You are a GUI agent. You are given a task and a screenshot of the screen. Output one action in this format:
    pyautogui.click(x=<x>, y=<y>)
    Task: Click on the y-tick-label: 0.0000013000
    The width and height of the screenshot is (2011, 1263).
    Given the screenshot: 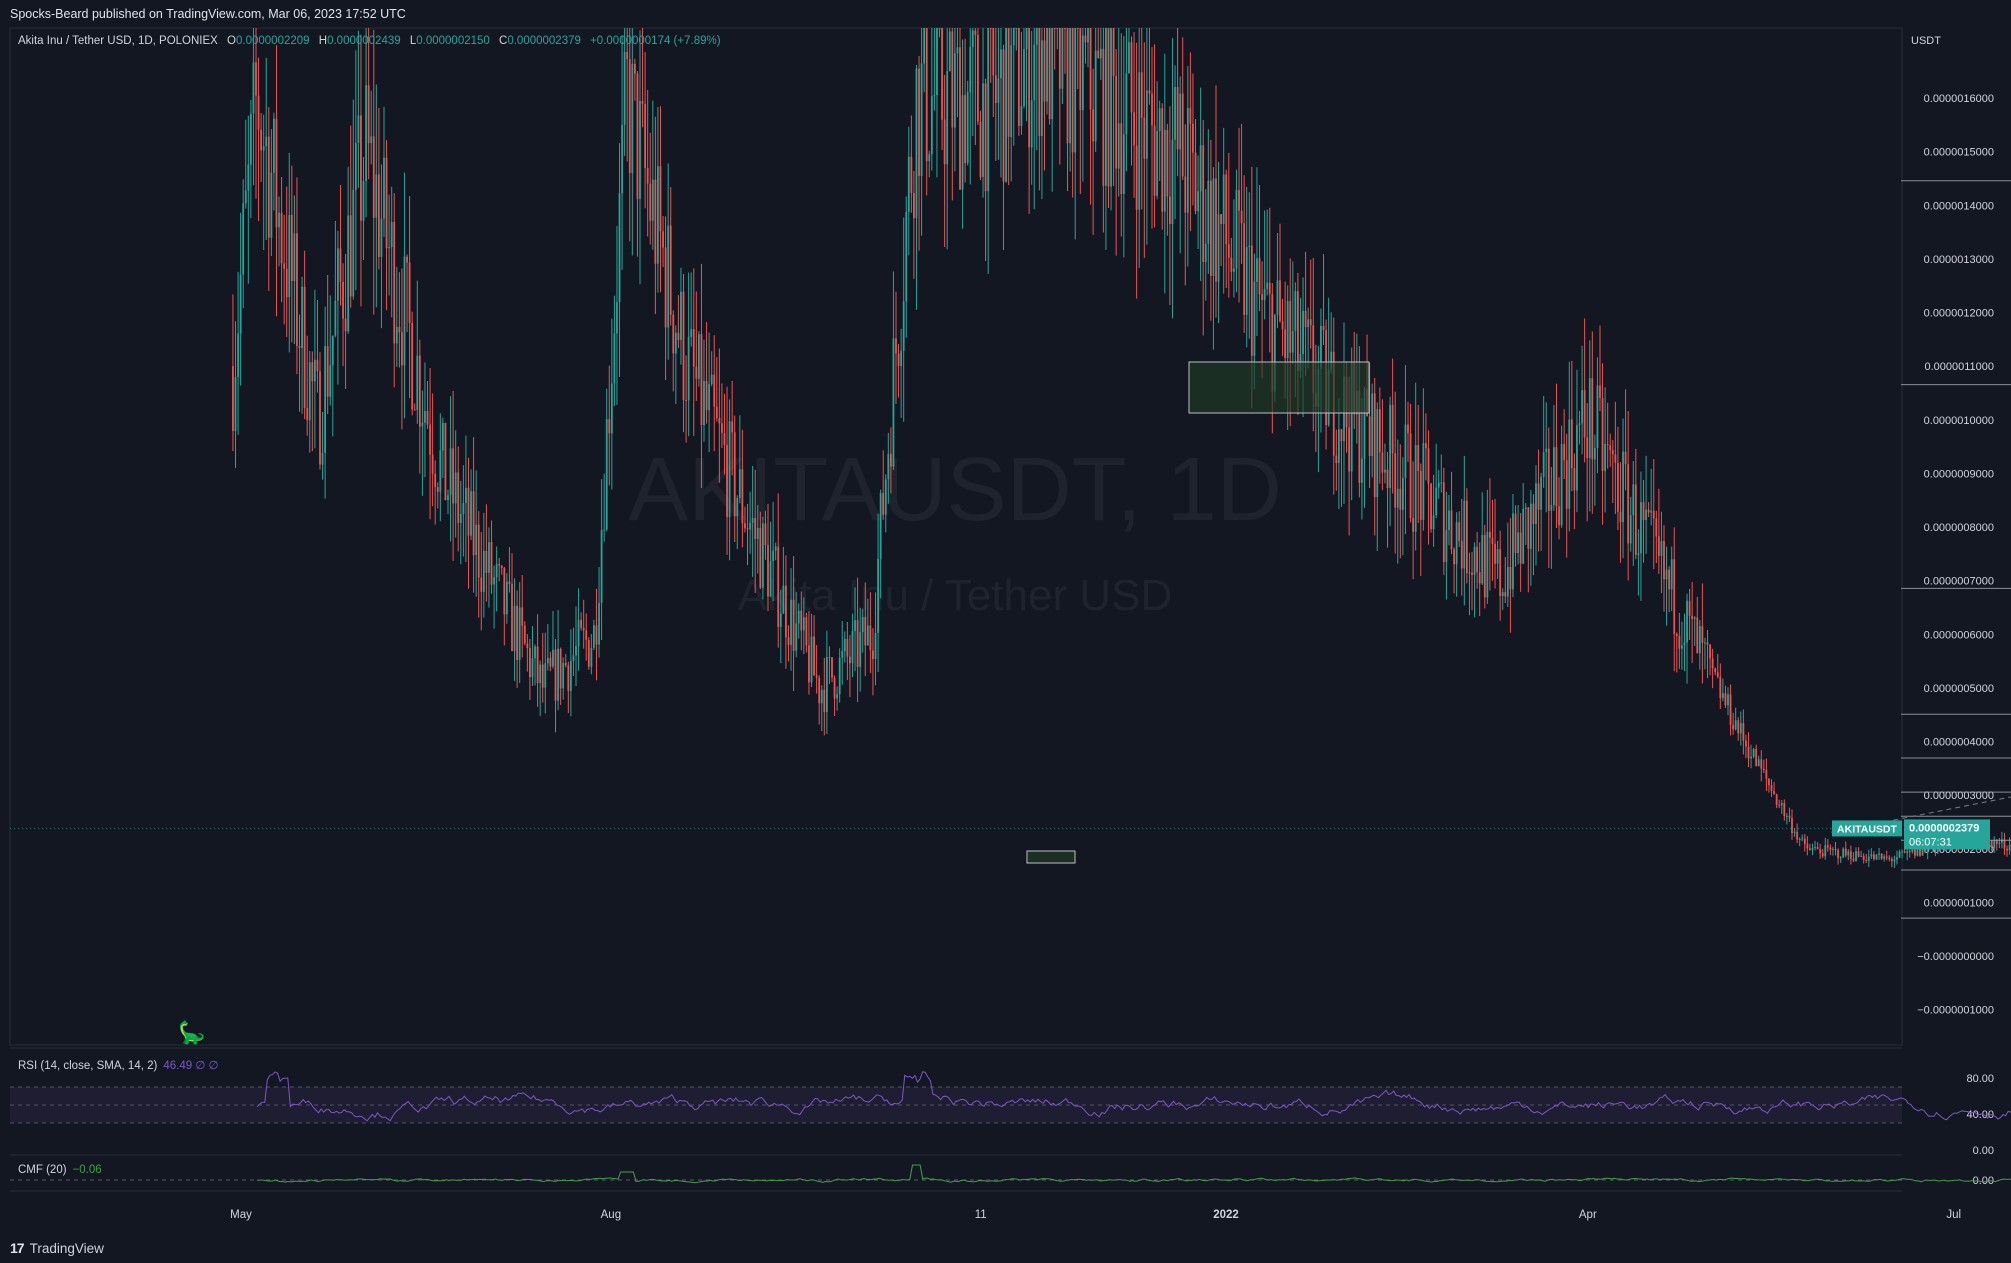 What is the action you would take?
    pyautogui.click(x=1959, y=260)
    